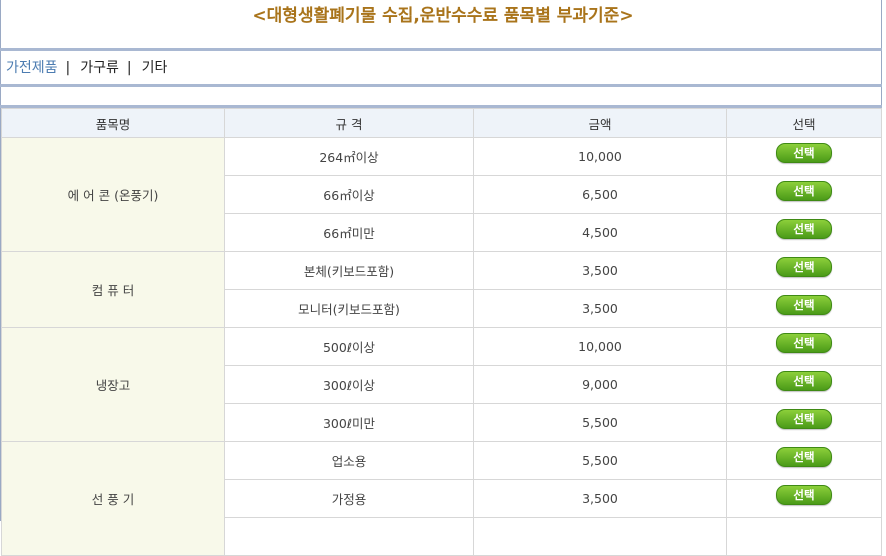 This screenshot has height=556, width=886. What do you see at coordinates (804, 123) in the screenshot?
I see `column-header-select: 선택` at bounding box center [804, 123].